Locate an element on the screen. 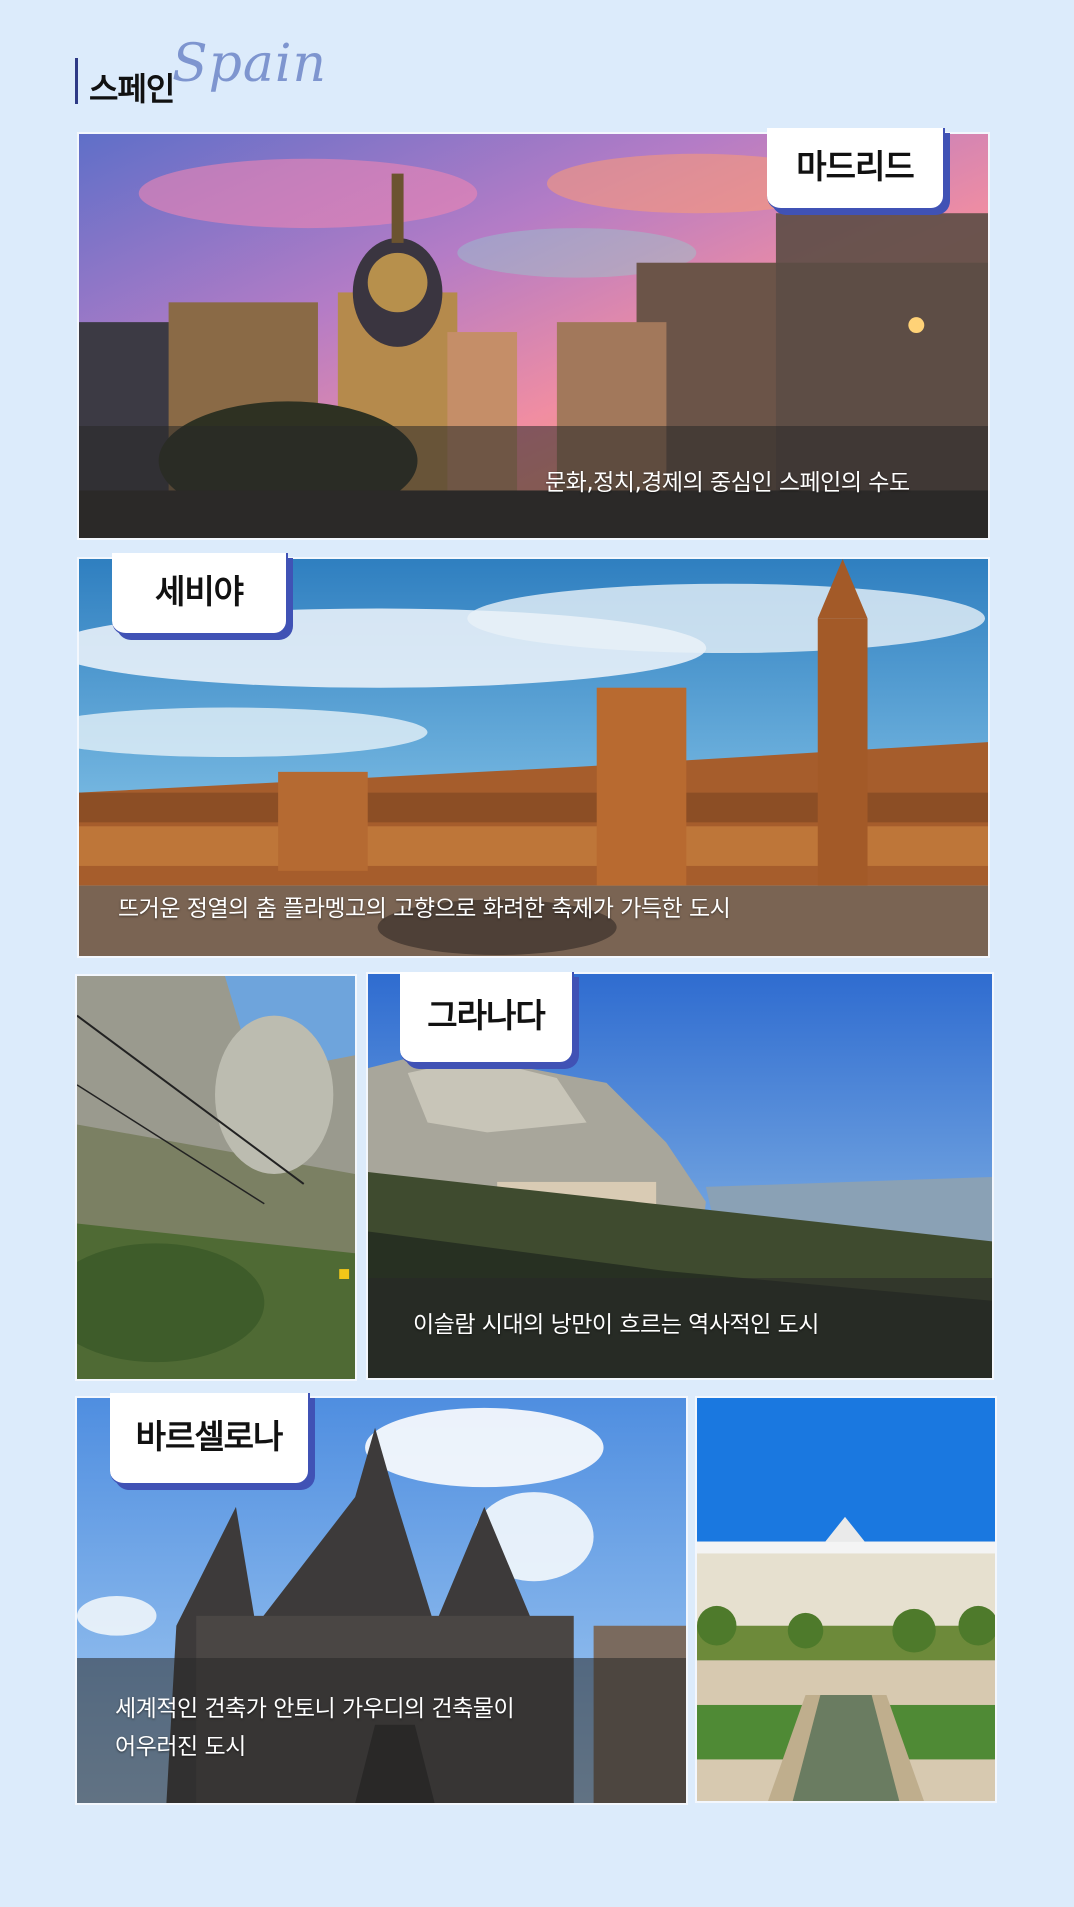 The height and width of the screenshot is (1907, 1074). madrid-tag: 마드리드 is located at coordinates (856, 169).